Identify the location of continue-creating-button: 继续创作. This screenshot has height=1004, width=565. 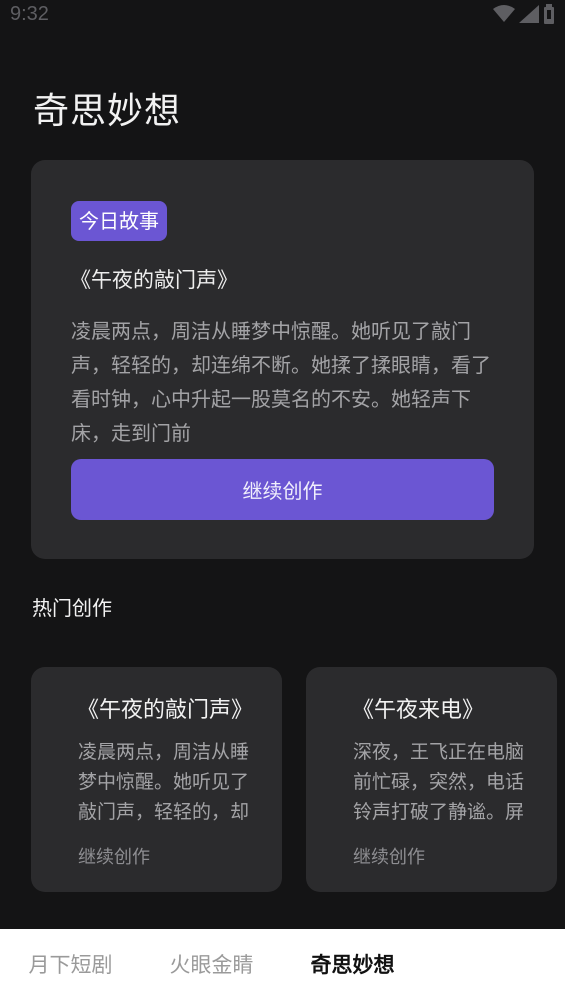
(282, 489).